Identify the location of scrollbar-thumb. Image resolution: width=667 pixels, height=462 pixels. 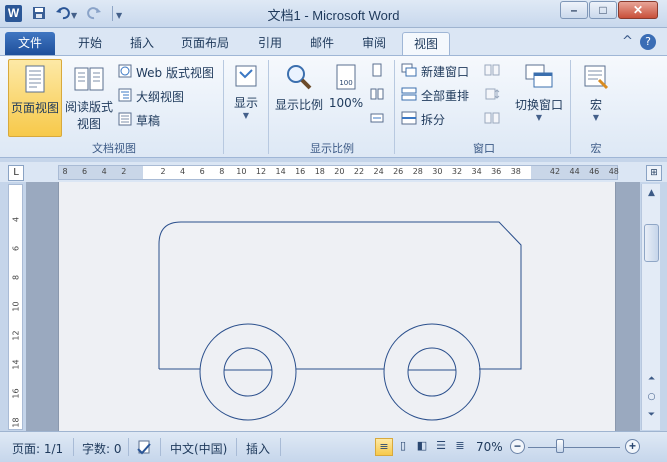
(651, 243).